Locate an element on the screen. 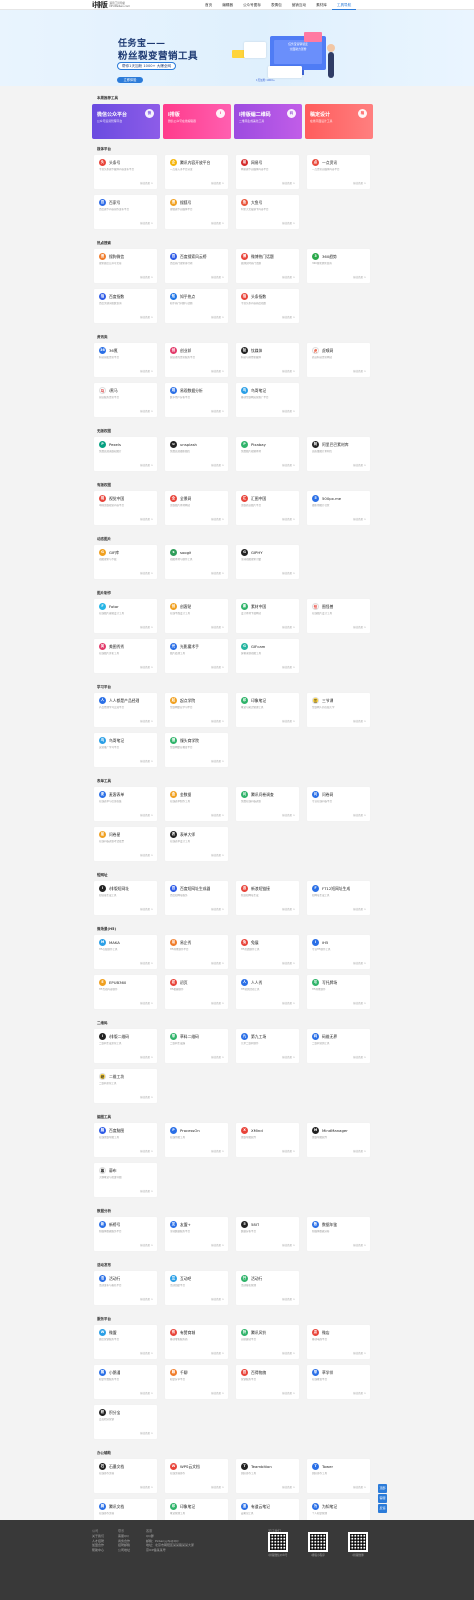 This screenshot has width=474, height=1600. footer-link: 京ICP备某某号 is located at coordinates (170, 1550).